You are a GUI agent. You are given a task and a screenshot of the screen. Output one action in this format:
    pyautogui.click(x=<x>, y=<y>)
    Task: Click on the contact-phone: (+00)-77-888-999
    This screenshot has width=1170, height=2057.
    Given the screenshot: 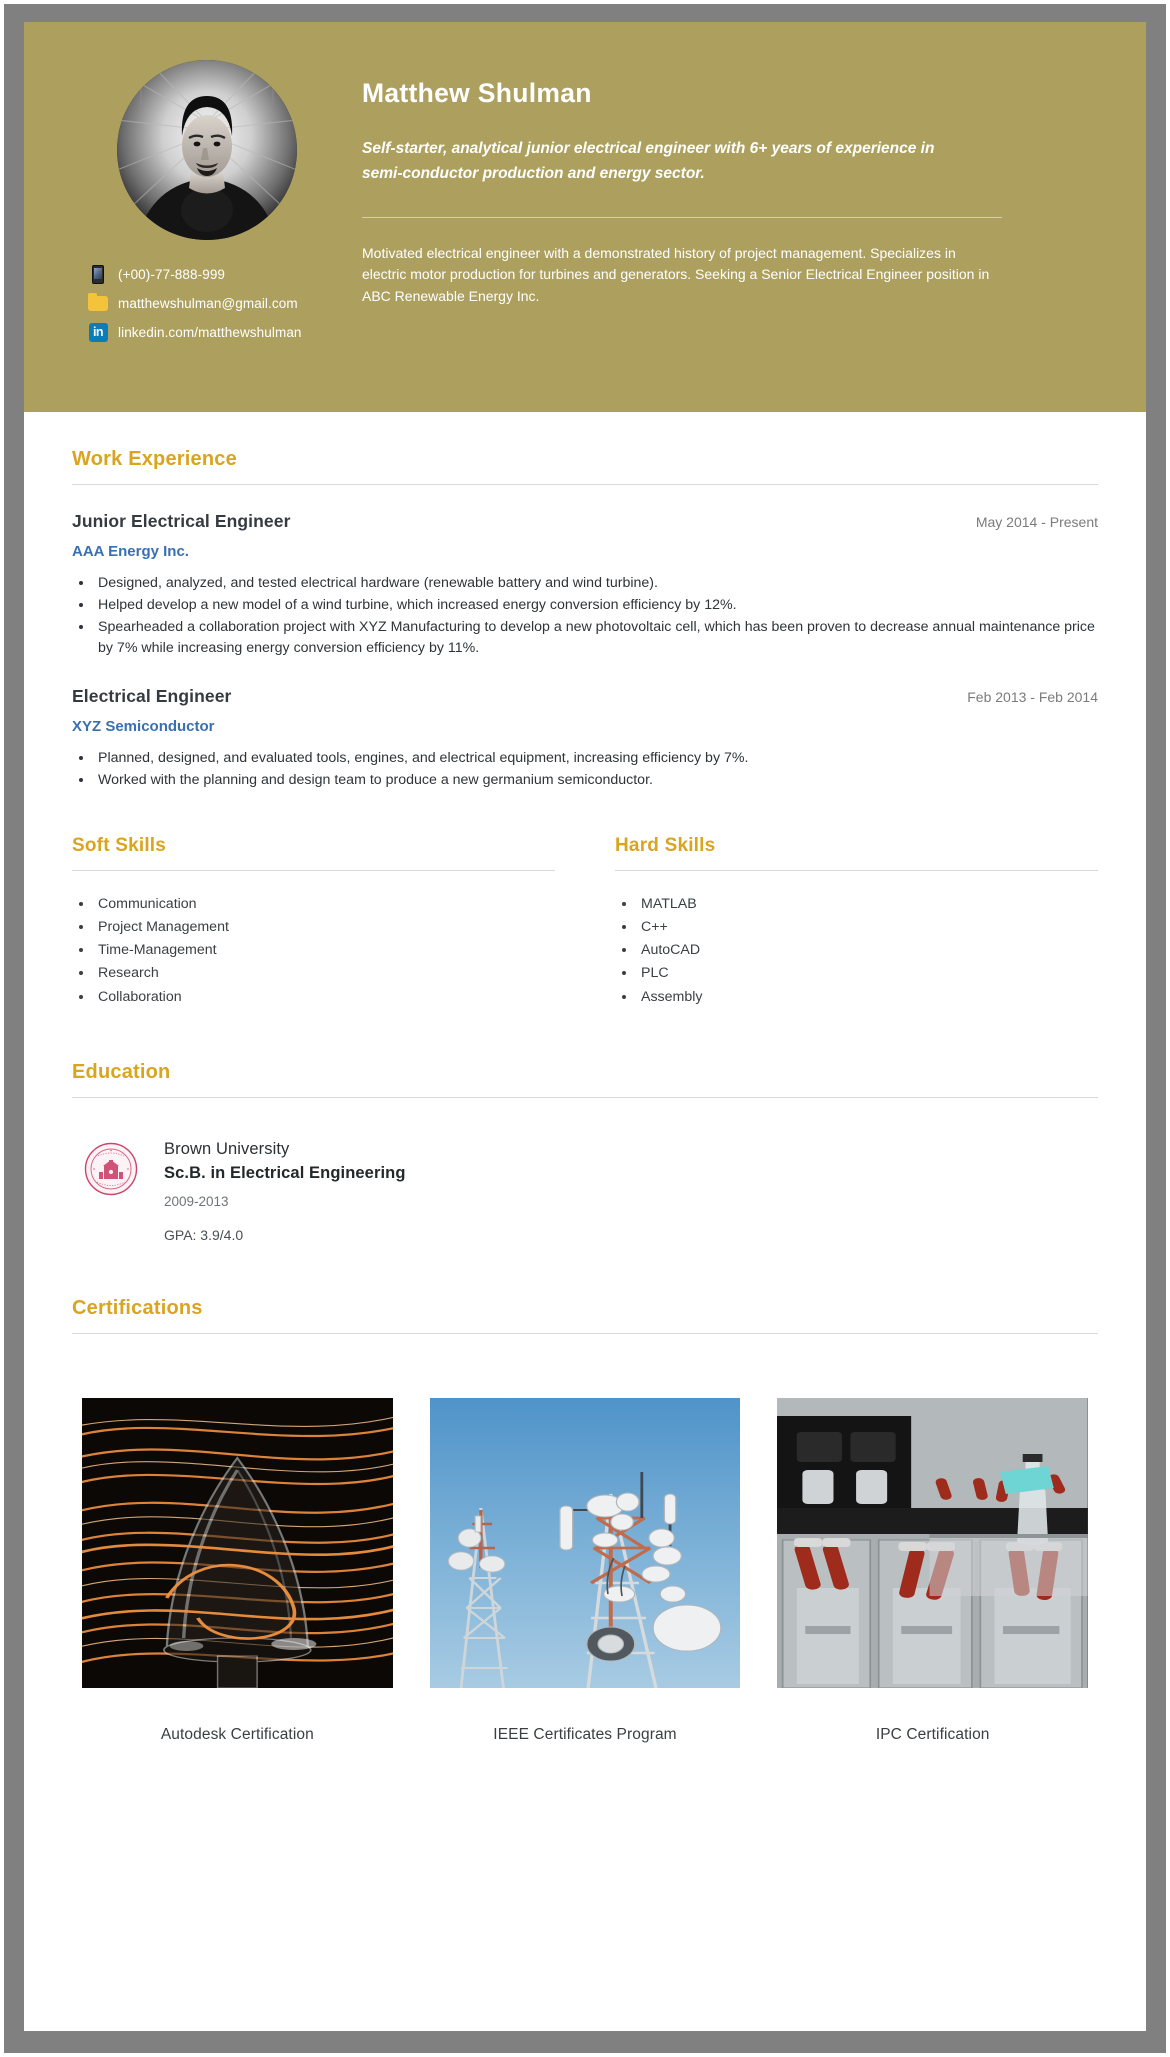 What is the action you would take?
    pyautogui.click(x=218, y=274)
    